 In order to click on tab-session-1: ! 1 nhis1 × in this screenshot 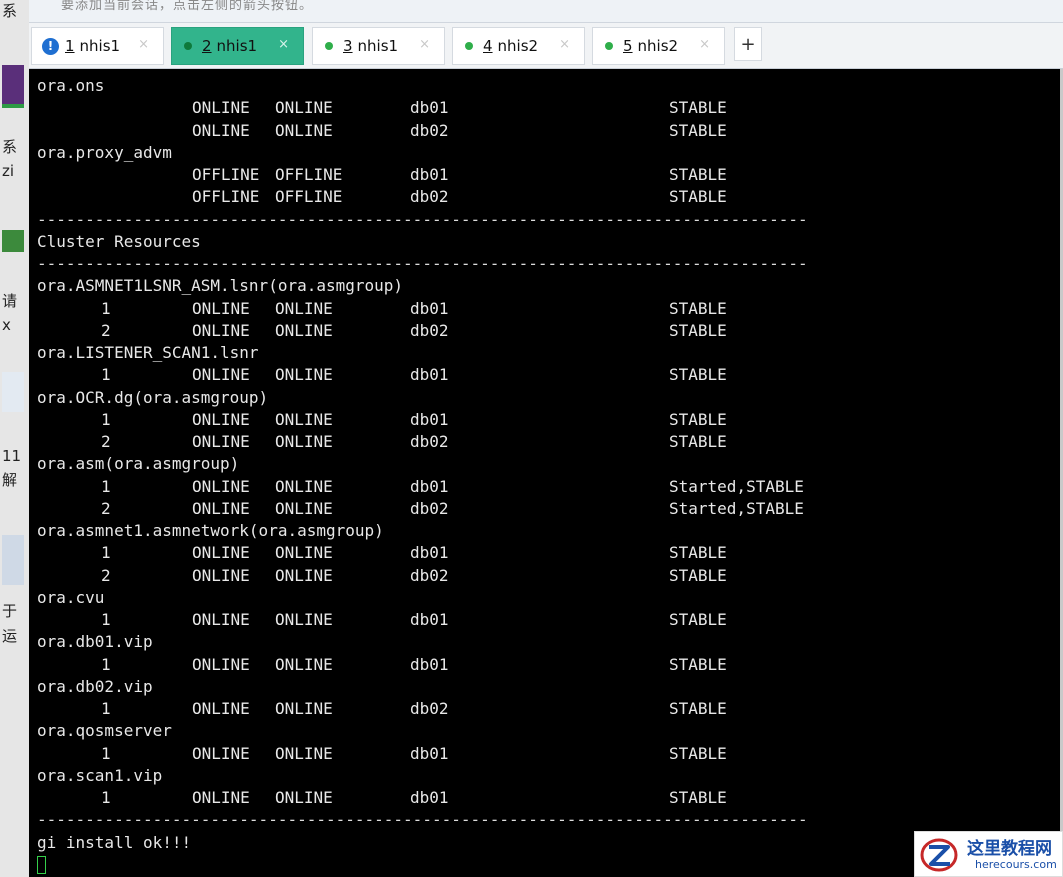, I will do `click(97, 46)`.